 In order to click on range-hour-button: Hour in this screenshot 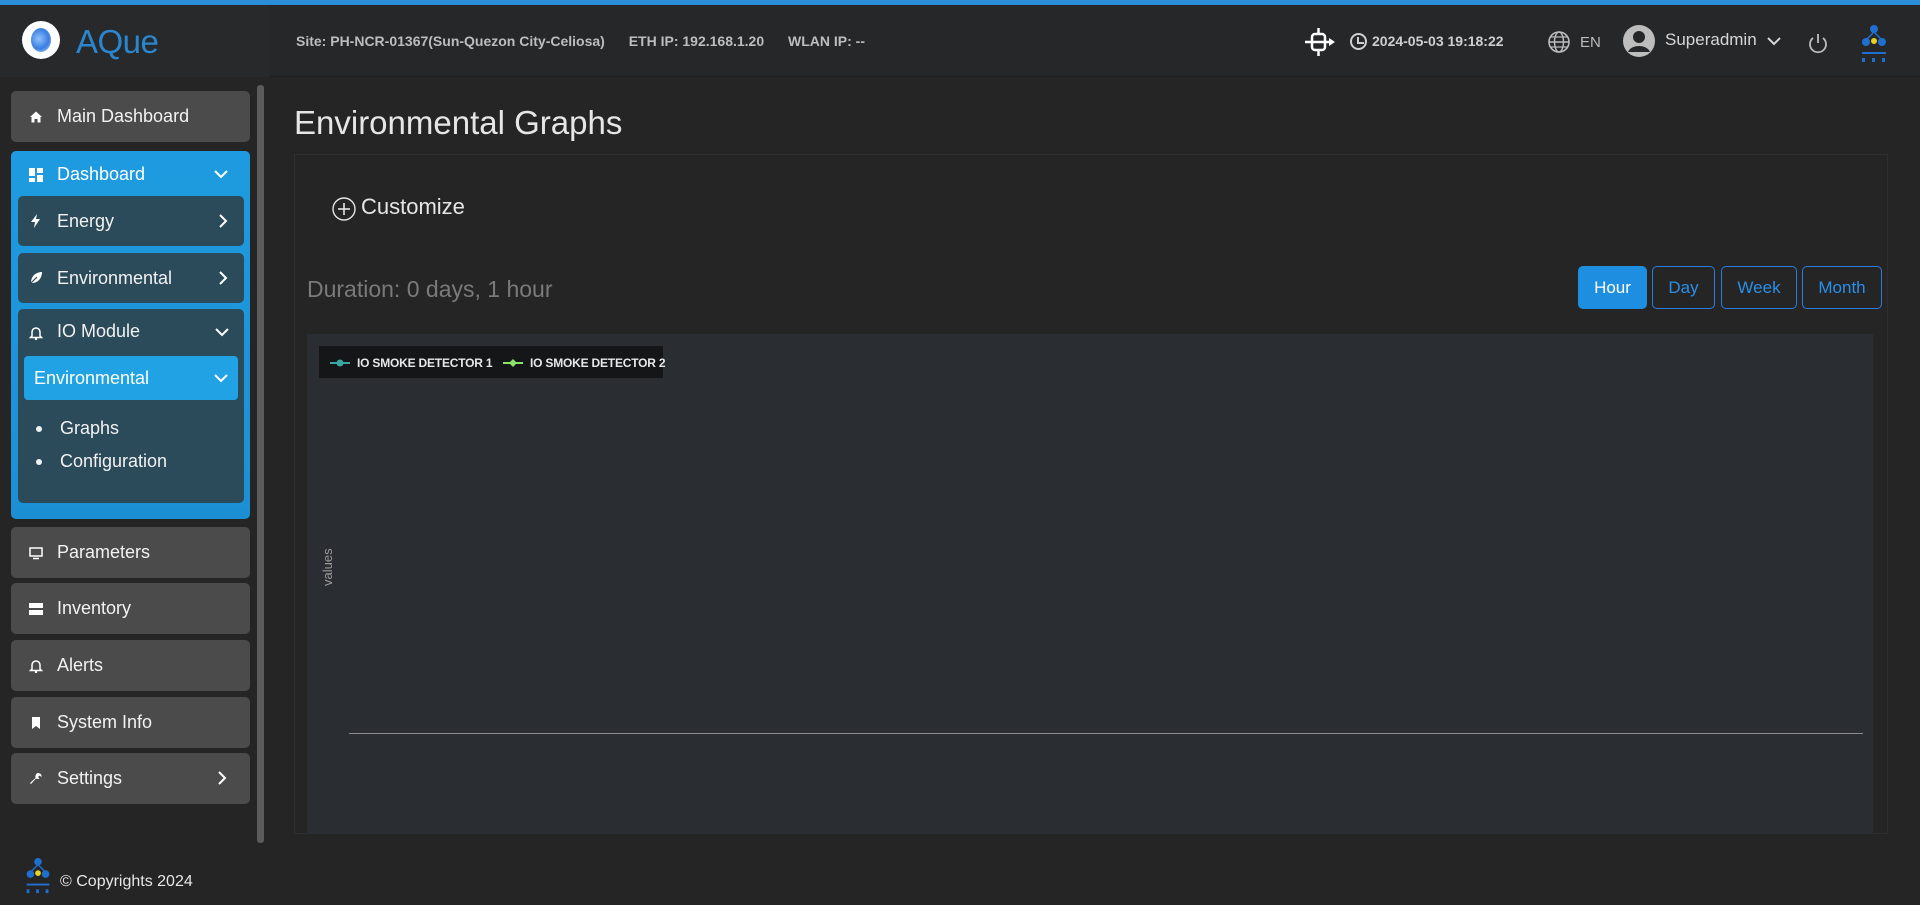, I will do `click(1612, 287)`.